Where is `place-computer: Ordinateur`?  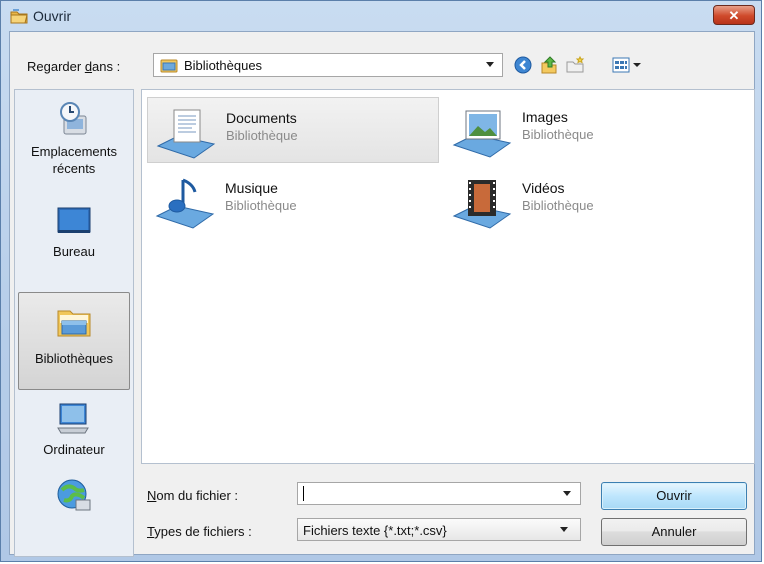
place-computer: Ordinateur is located at coordinates (74, 432).